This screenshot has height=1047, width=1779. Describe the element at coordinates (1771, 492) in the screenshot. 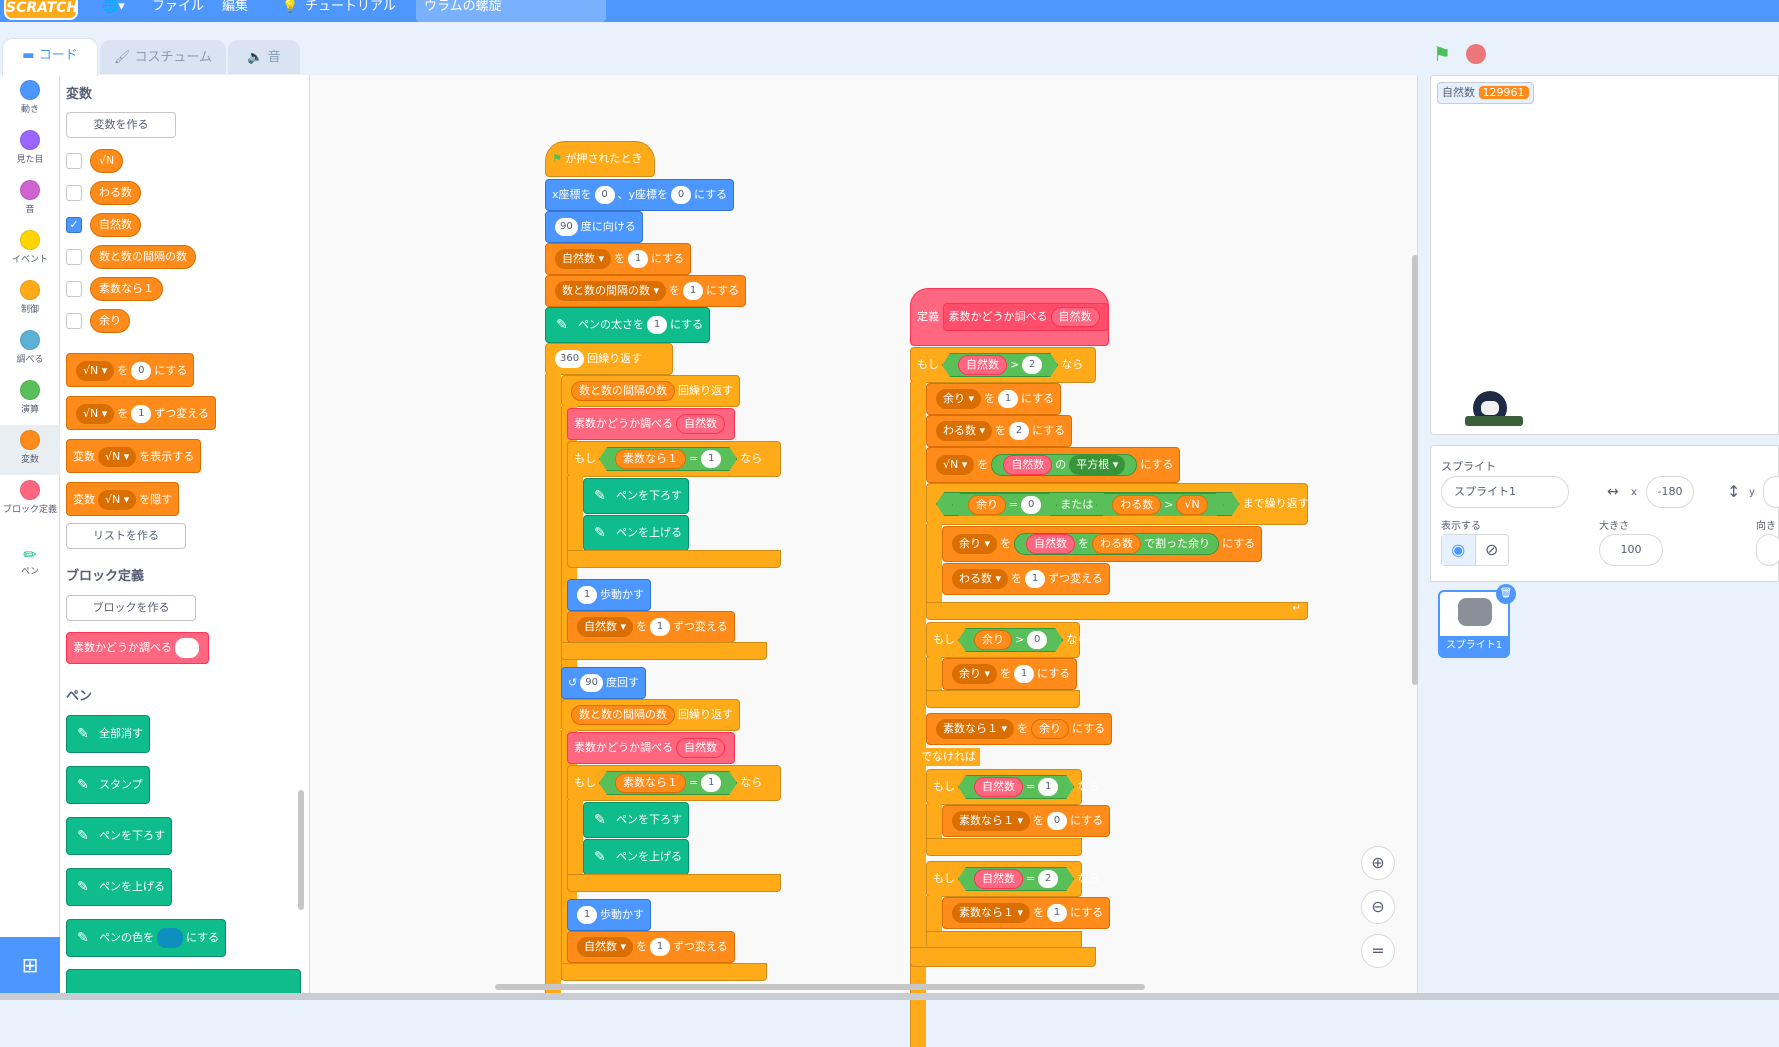

I see `y-position-input` at that location.